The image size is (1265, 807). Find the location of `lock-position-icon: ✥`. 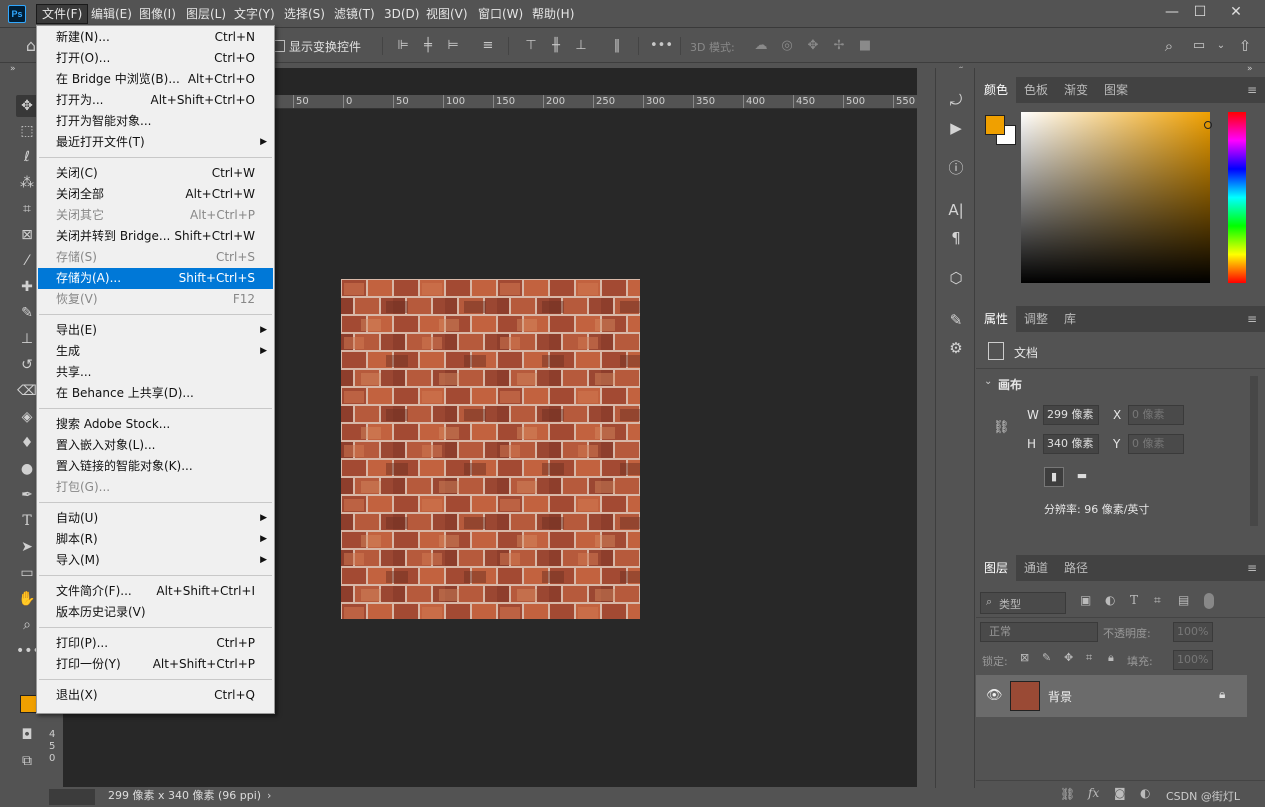

lock-position-icon: ✥ is located at coordinates (1068, 657).